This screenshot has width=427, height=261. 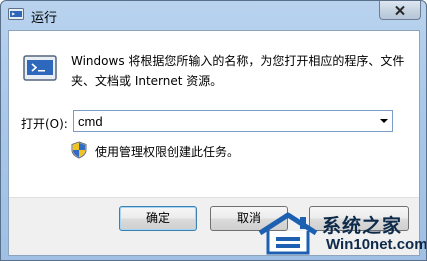 I want to click on house-logo, so click(x=288, y=233).